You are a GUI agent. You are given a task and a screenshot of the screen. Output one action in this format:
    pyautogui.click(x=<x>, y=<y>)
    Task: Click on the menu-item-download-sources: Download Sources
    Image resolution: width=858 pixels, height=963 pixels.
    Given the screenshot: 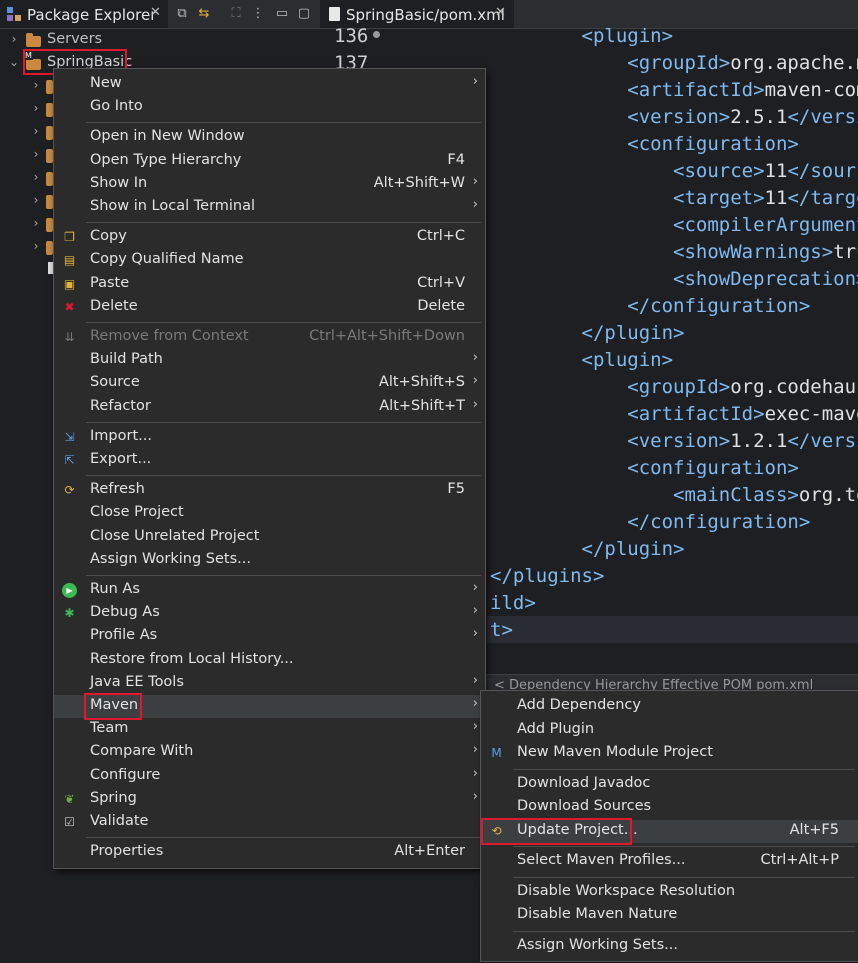 What is the action you would take?
    pyautogui.click(x=669, y=807)
    